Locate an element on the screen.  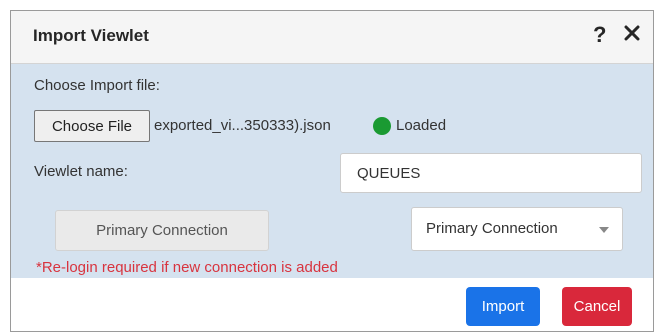
help-icon: ? is located at coordinates (599, 35).